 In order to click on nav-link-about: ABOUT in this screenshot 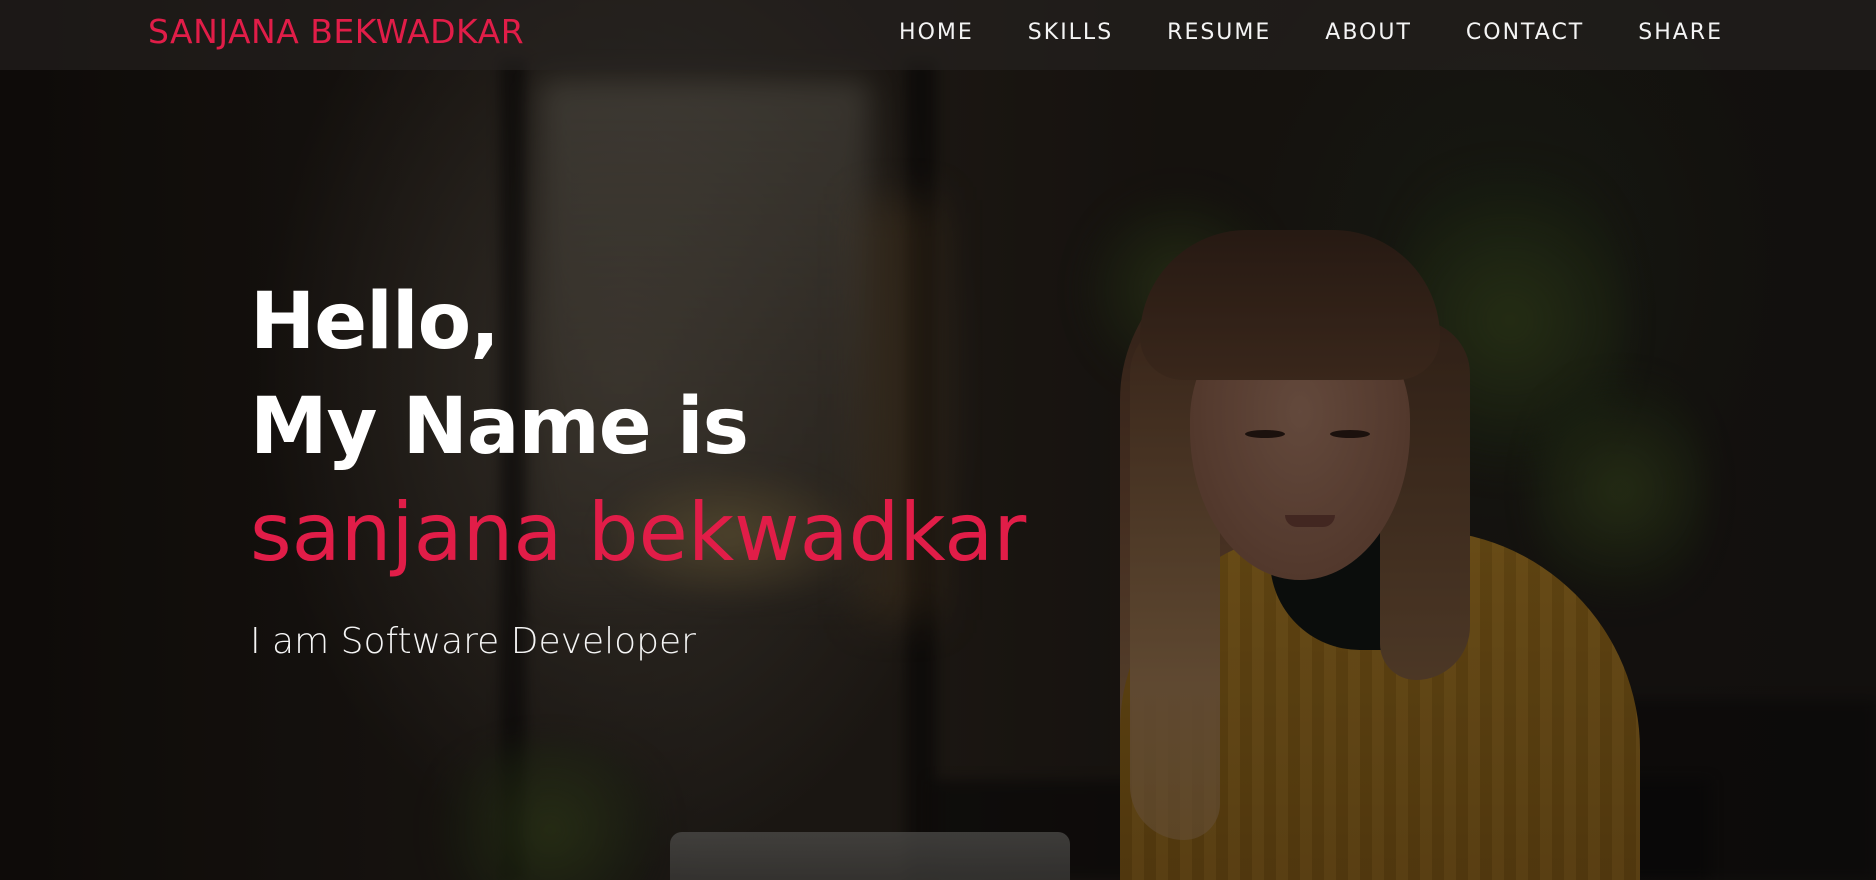, I will do `click(1368, 32)`.